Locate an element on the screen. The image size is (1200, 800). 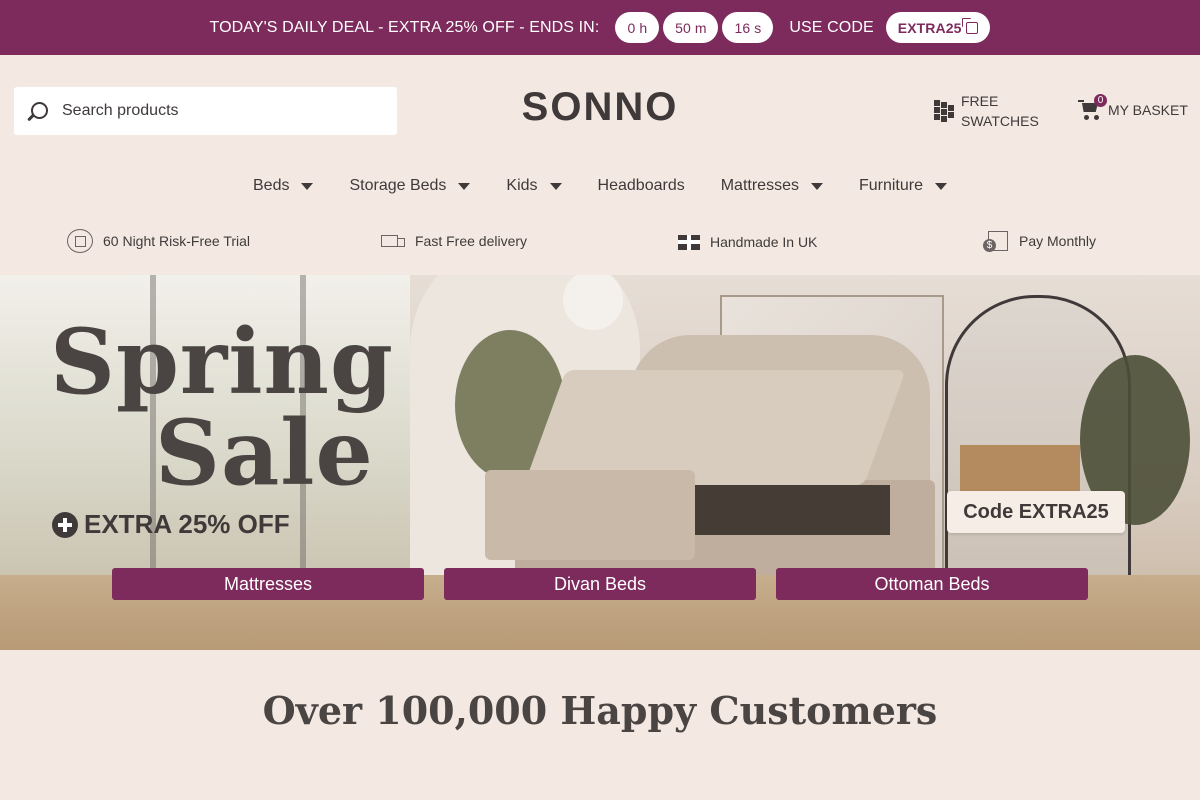
ottoman-lid-image is located at coordinates (715, 427).